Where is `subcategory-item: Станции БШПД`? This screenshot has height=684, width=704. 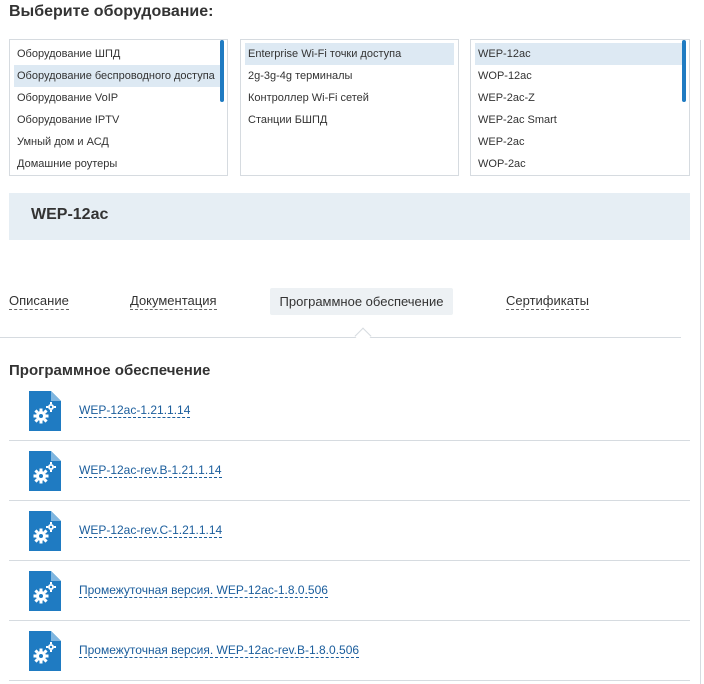
subcategory-item: Станции БШПД is located at coordinates (349, 120).